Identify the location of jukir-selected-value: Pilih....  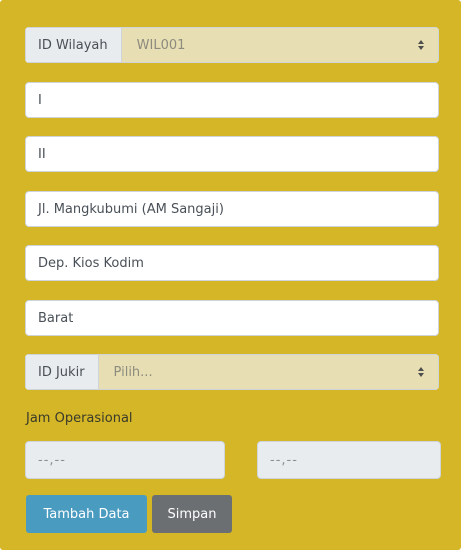
(133, 372).